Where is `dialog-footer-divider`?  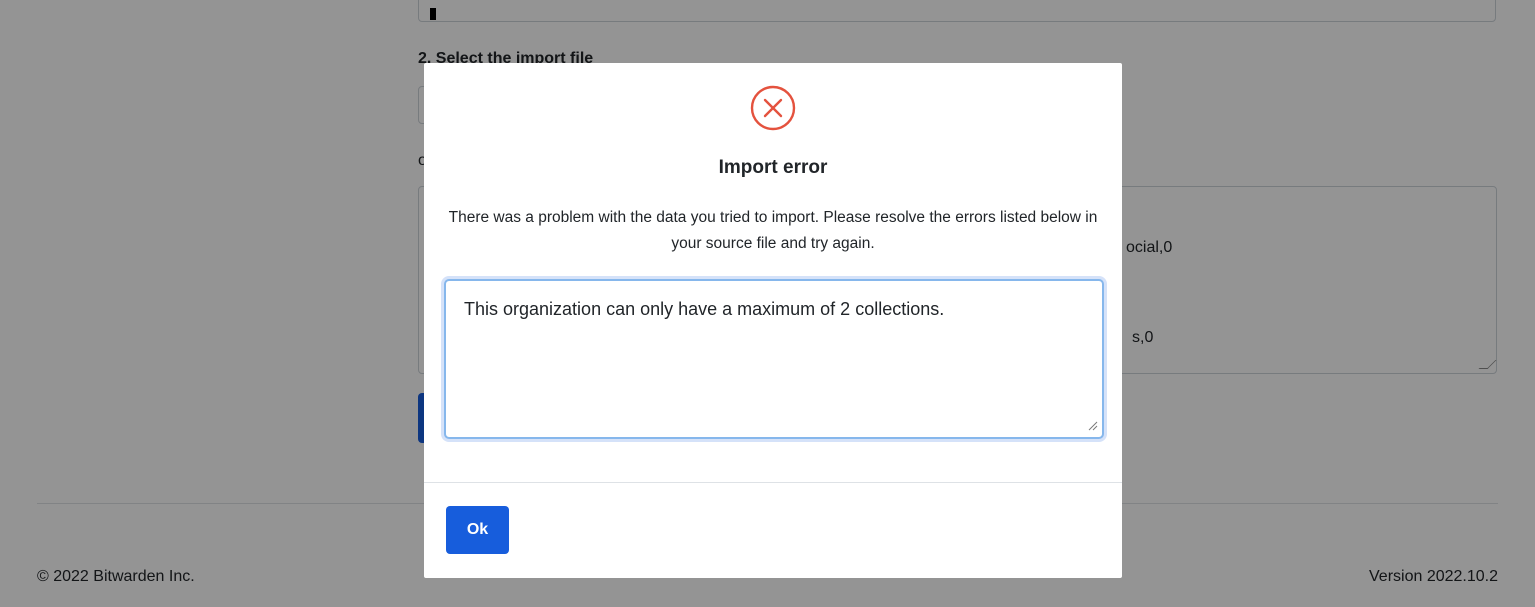 dialog-footer-divider is located at coordinates (773, 482).